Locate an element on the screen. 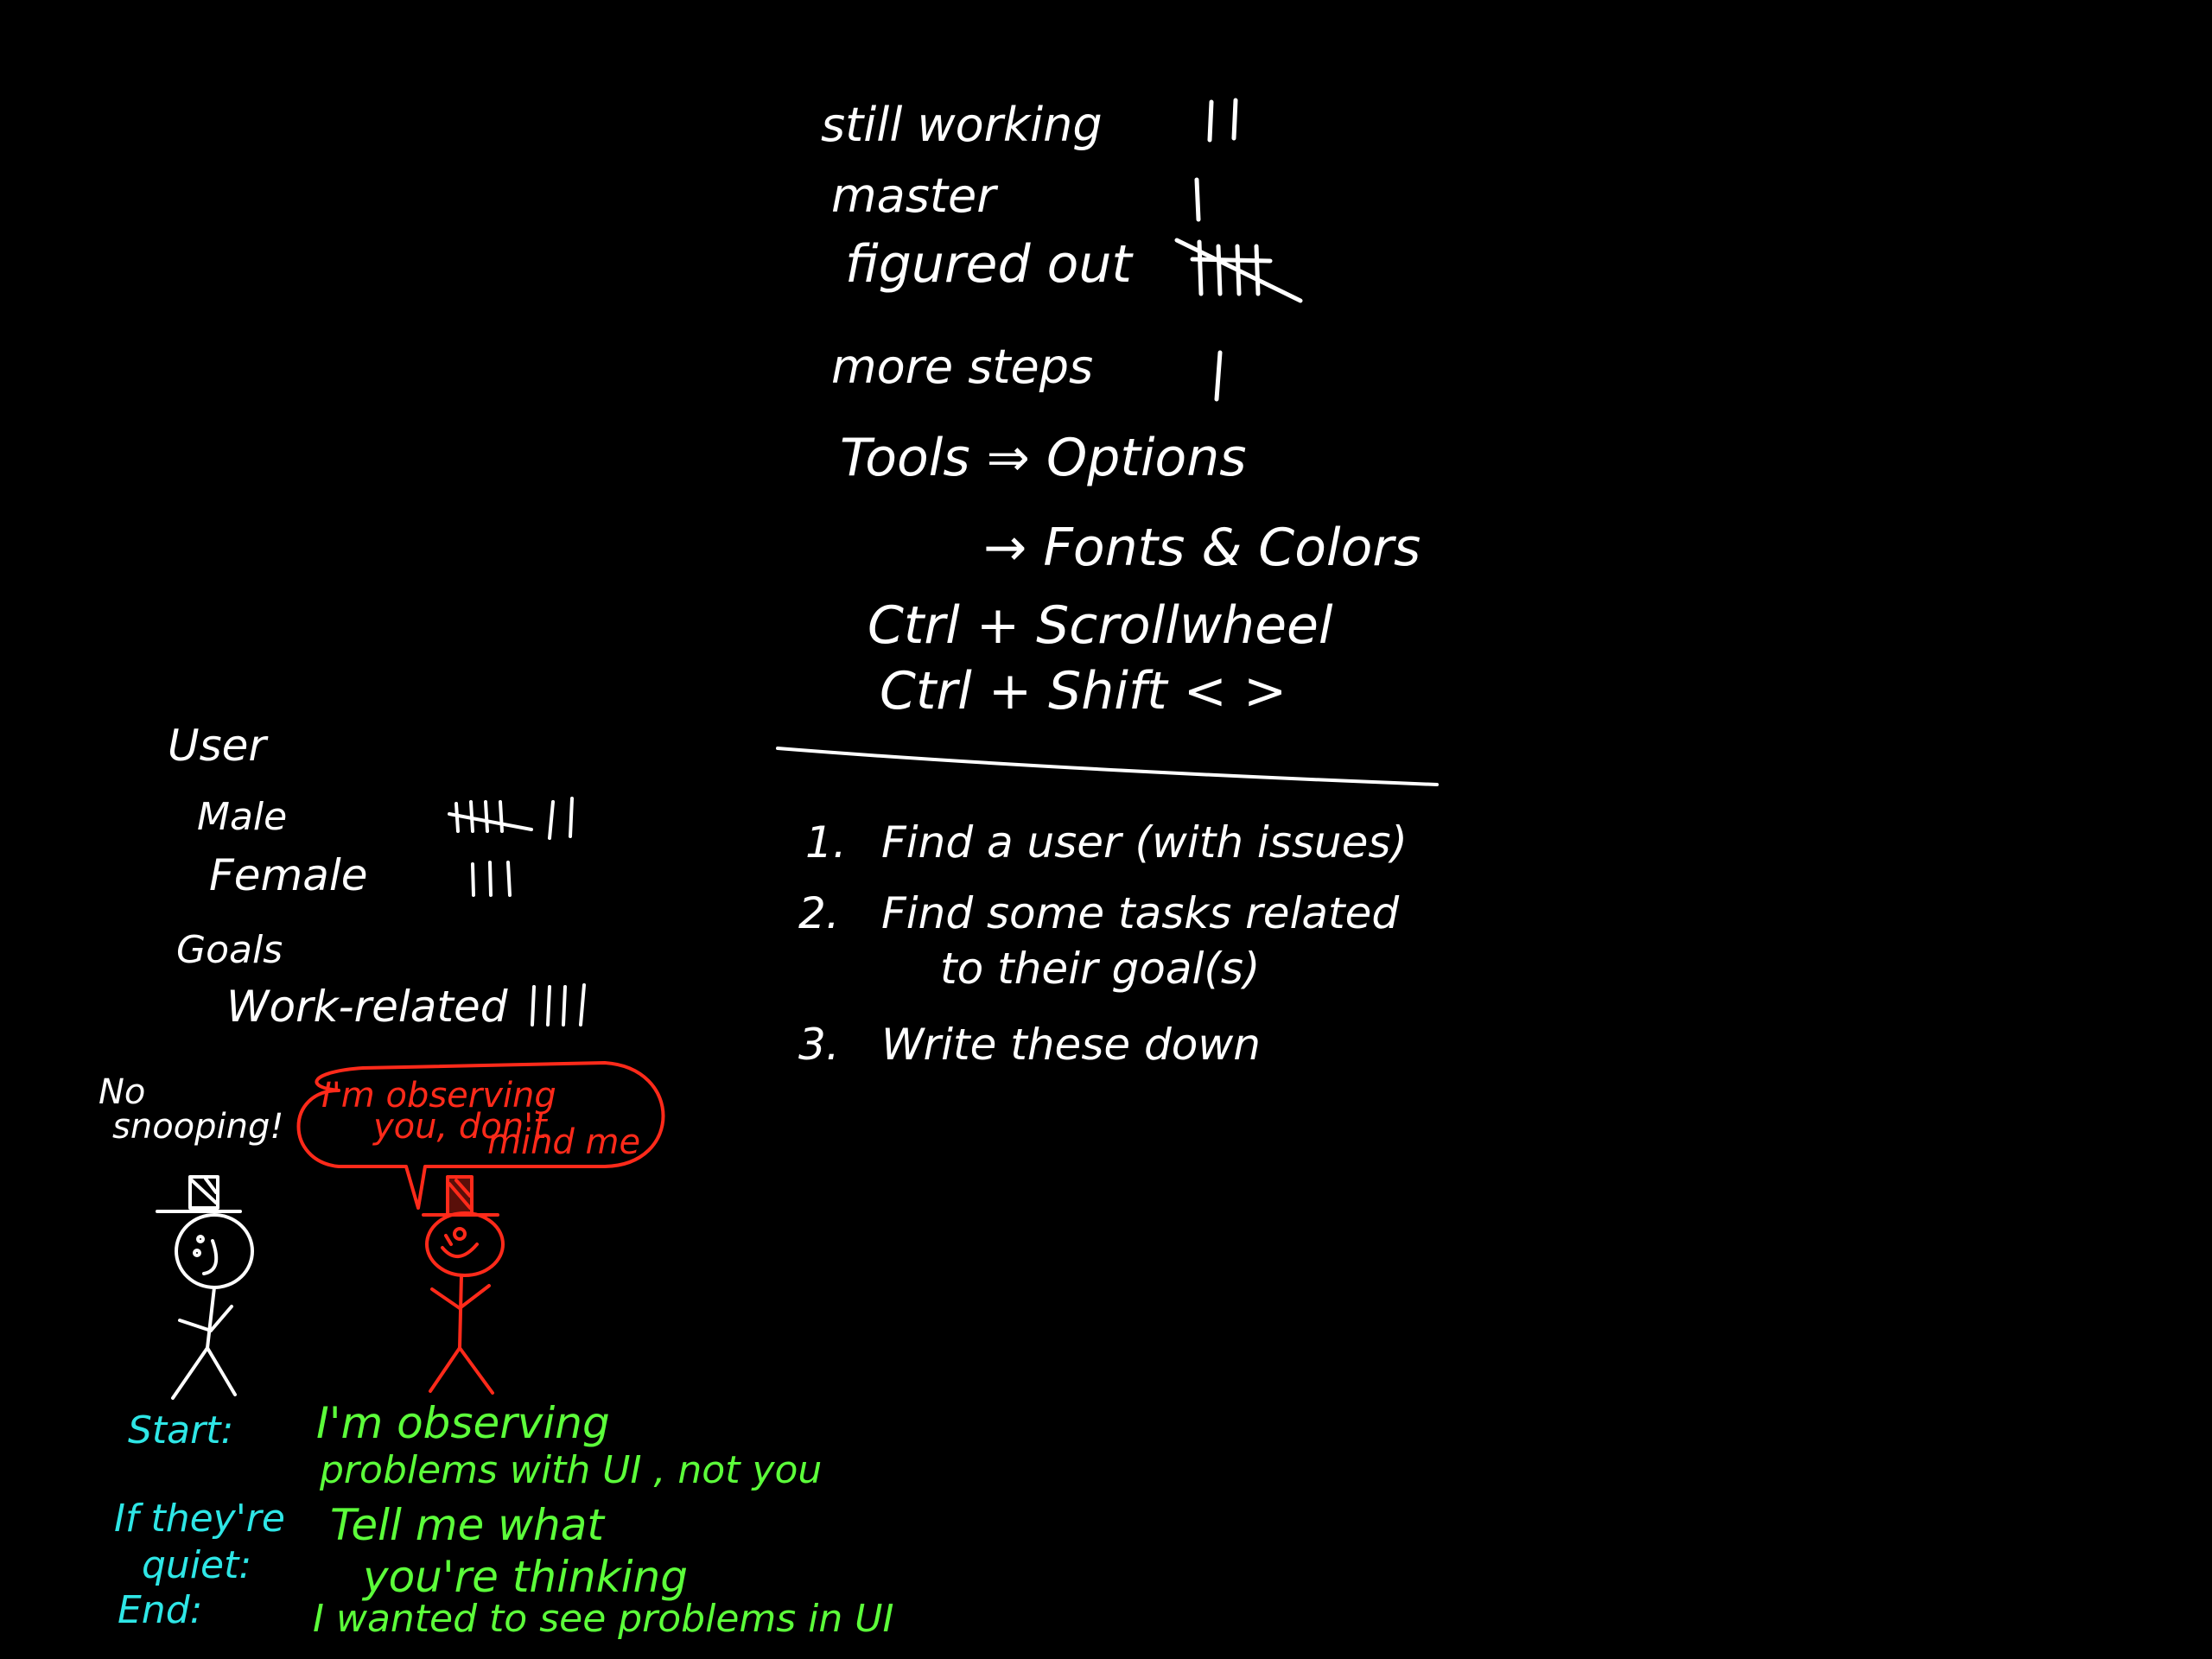 The image size is (2212, 1659). step-2-text-cont: to their goal(s) is located at coordinates (1100, 969).